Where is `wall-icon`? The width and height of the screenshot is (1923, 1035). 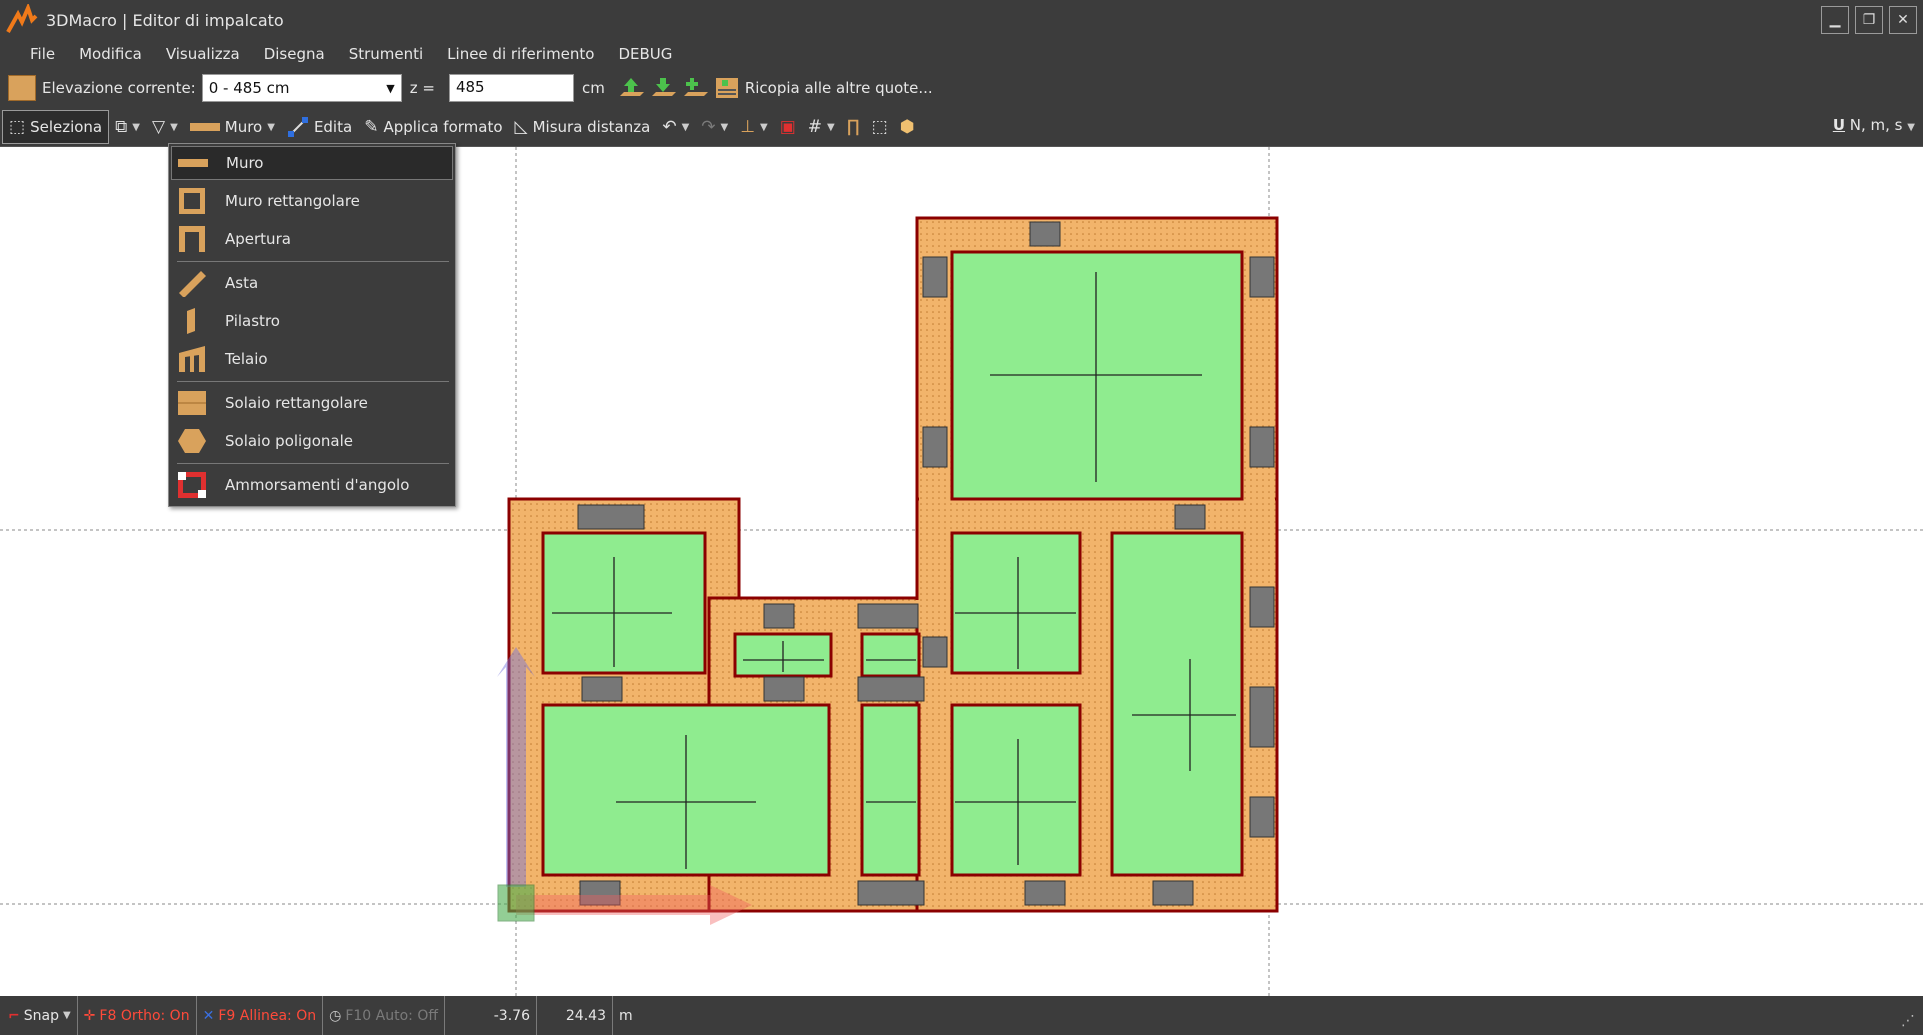 wall-icon is located at coordinates (204, 127).